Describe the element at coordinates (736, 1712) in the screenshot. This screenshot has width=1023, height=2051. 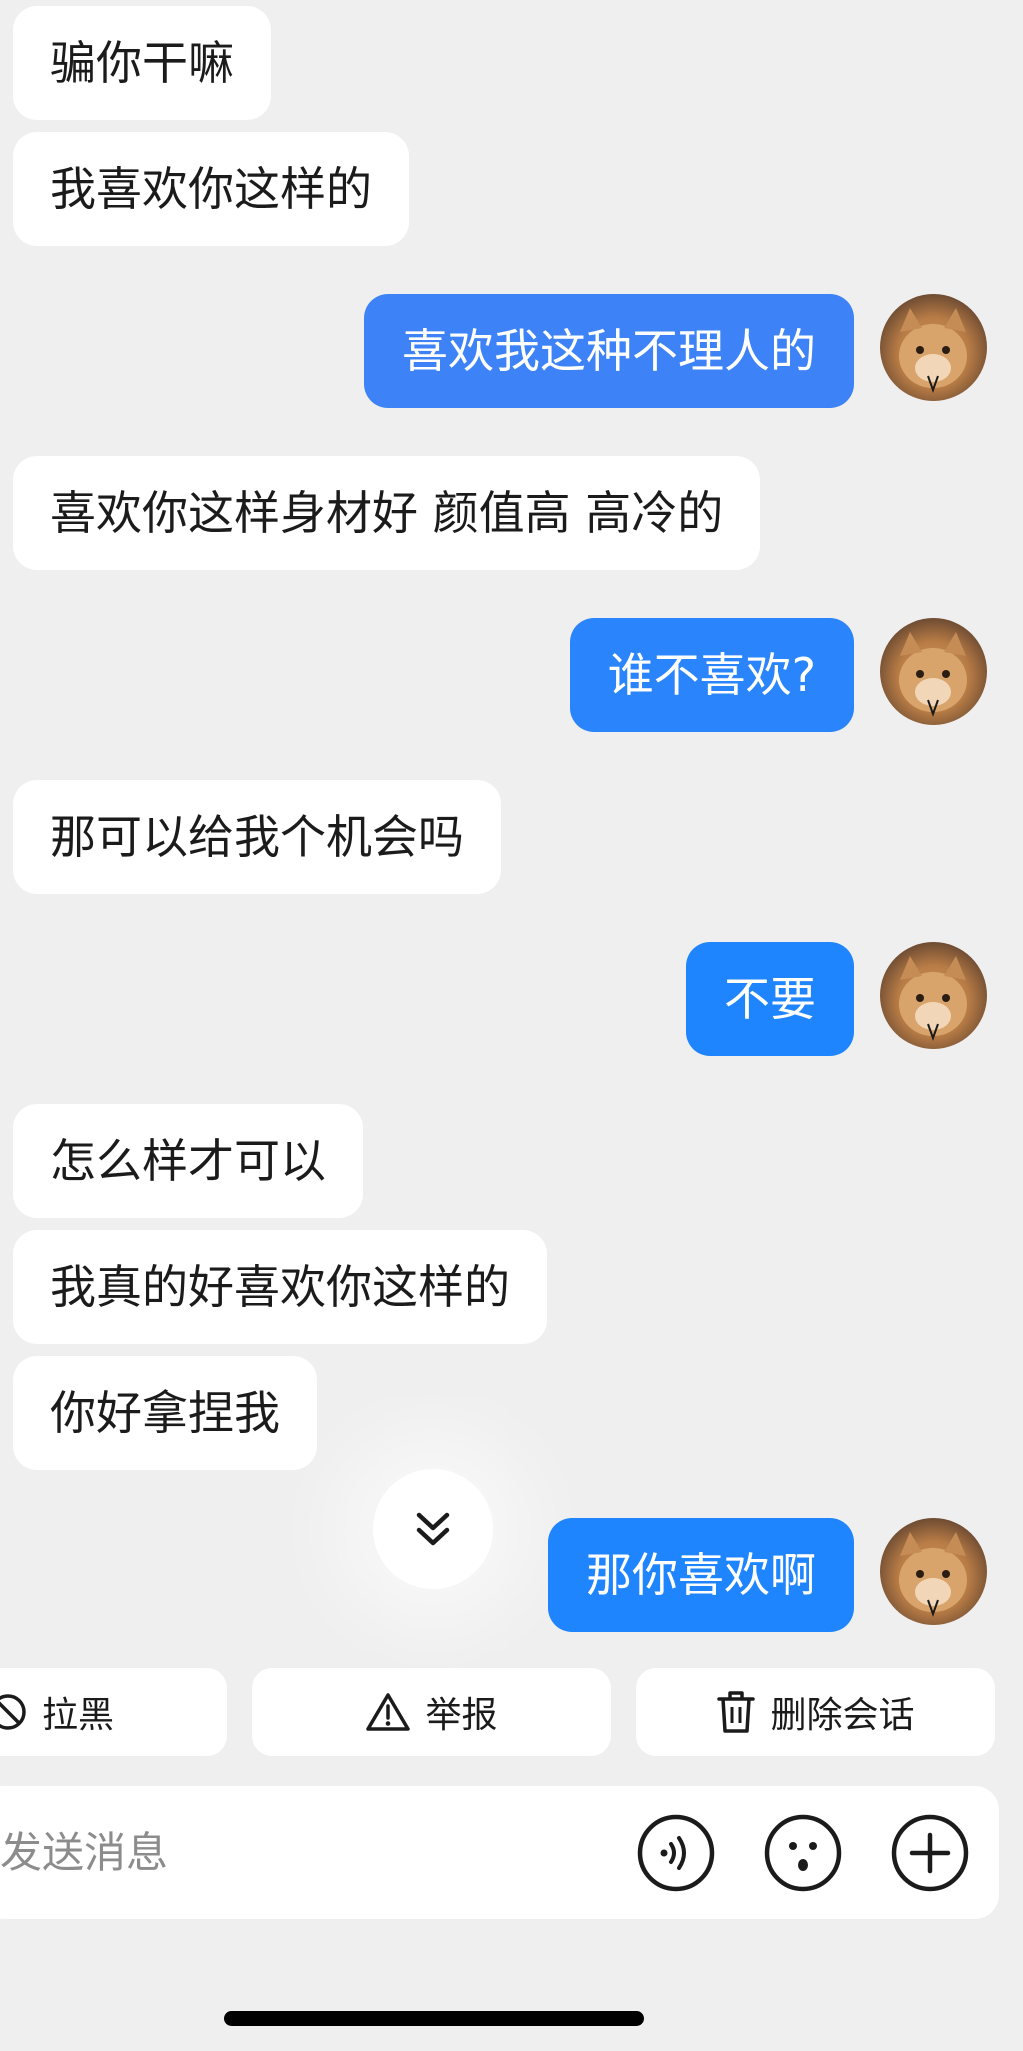
I see `trash-icon` at that location.